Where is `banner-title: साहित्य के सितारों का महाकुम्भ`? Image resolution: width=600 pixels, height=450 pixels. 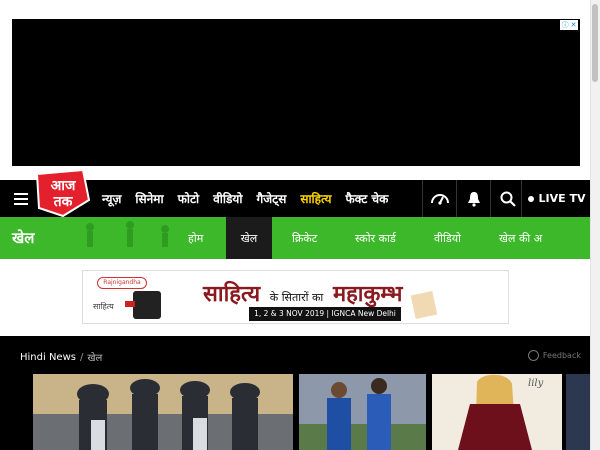 banner-title: साहित्य के सितारों का महाकुम्भ is located at coordinates (302, 293).